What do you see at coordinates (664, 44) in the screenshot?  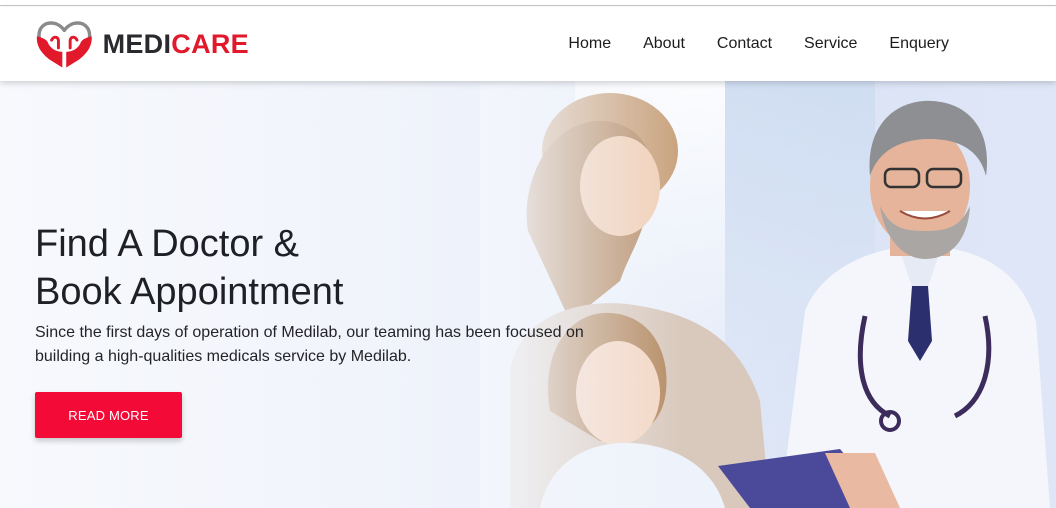 I see `nav-about: About` at bounding box center [664, 44].